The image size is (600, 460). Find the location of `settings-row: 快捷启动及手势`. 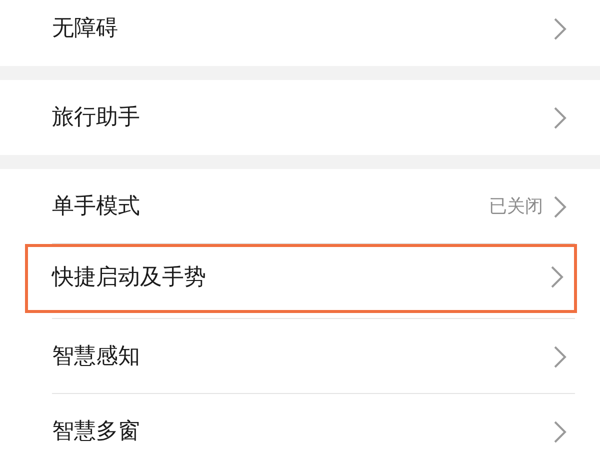

settings-row: 快捷启动及手势 is located at coordinates (301, 278).